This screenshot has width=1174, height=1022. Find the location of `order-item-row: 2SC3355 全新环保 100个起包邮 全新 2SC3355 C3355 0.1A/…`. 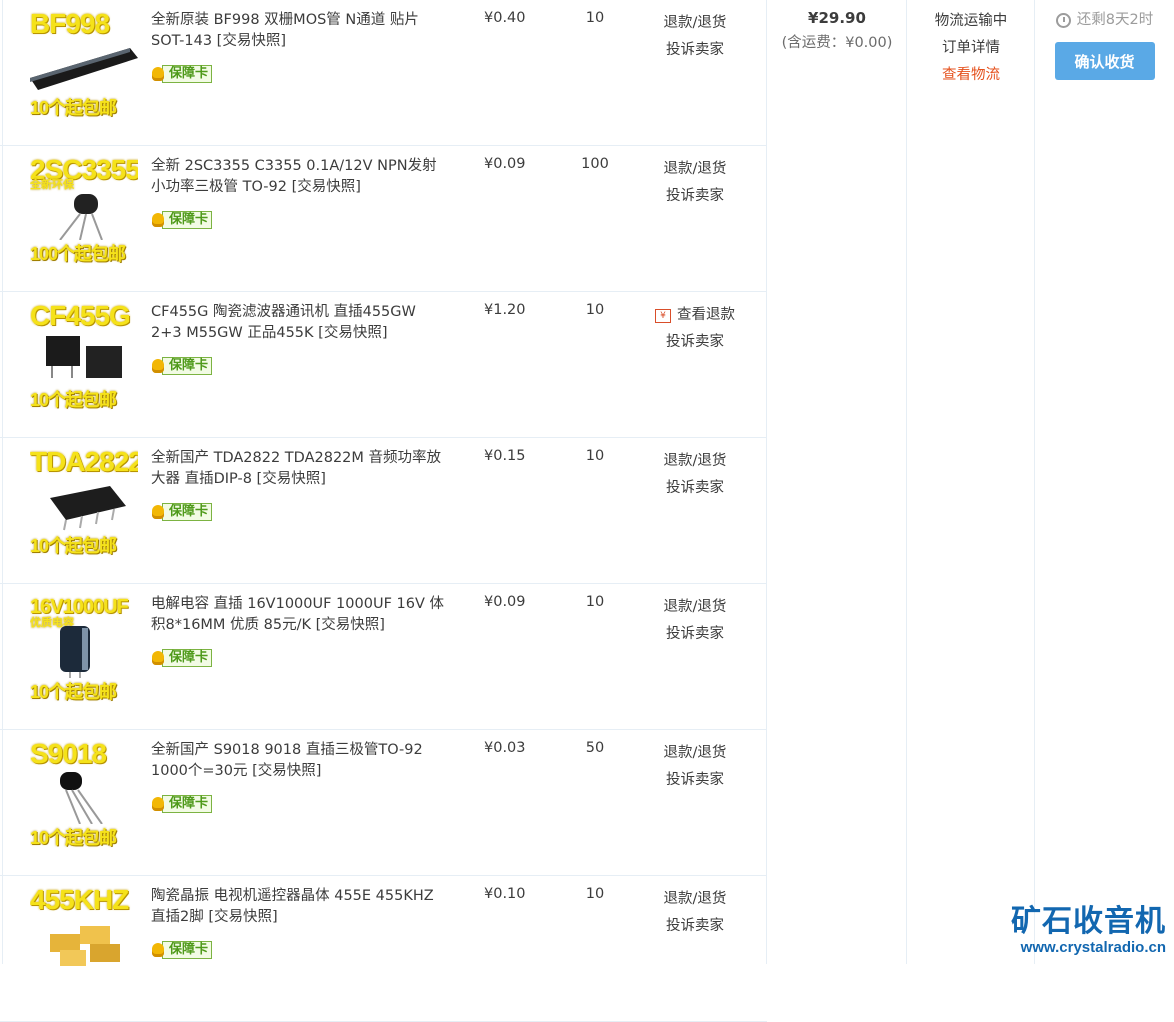

order-item-row: 2SC3355 全新环保 100个起包邮 全新 2SC3355 C3355 0.1A/… is located at coordinates (383, 219).